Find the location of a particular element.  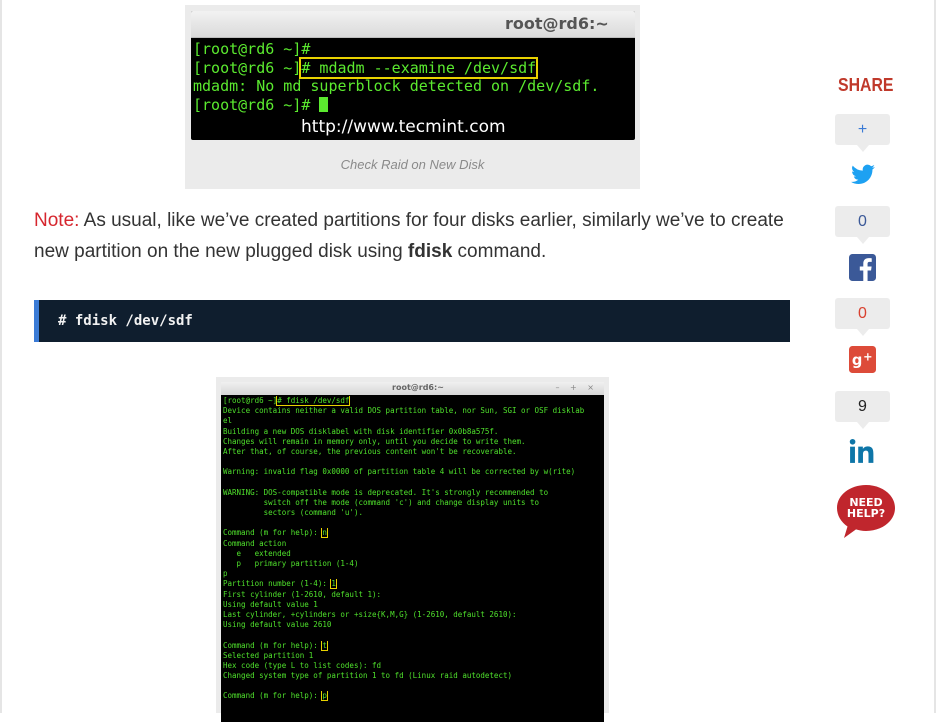

highlighted-input: 1 is located at coordinates (333, 584).